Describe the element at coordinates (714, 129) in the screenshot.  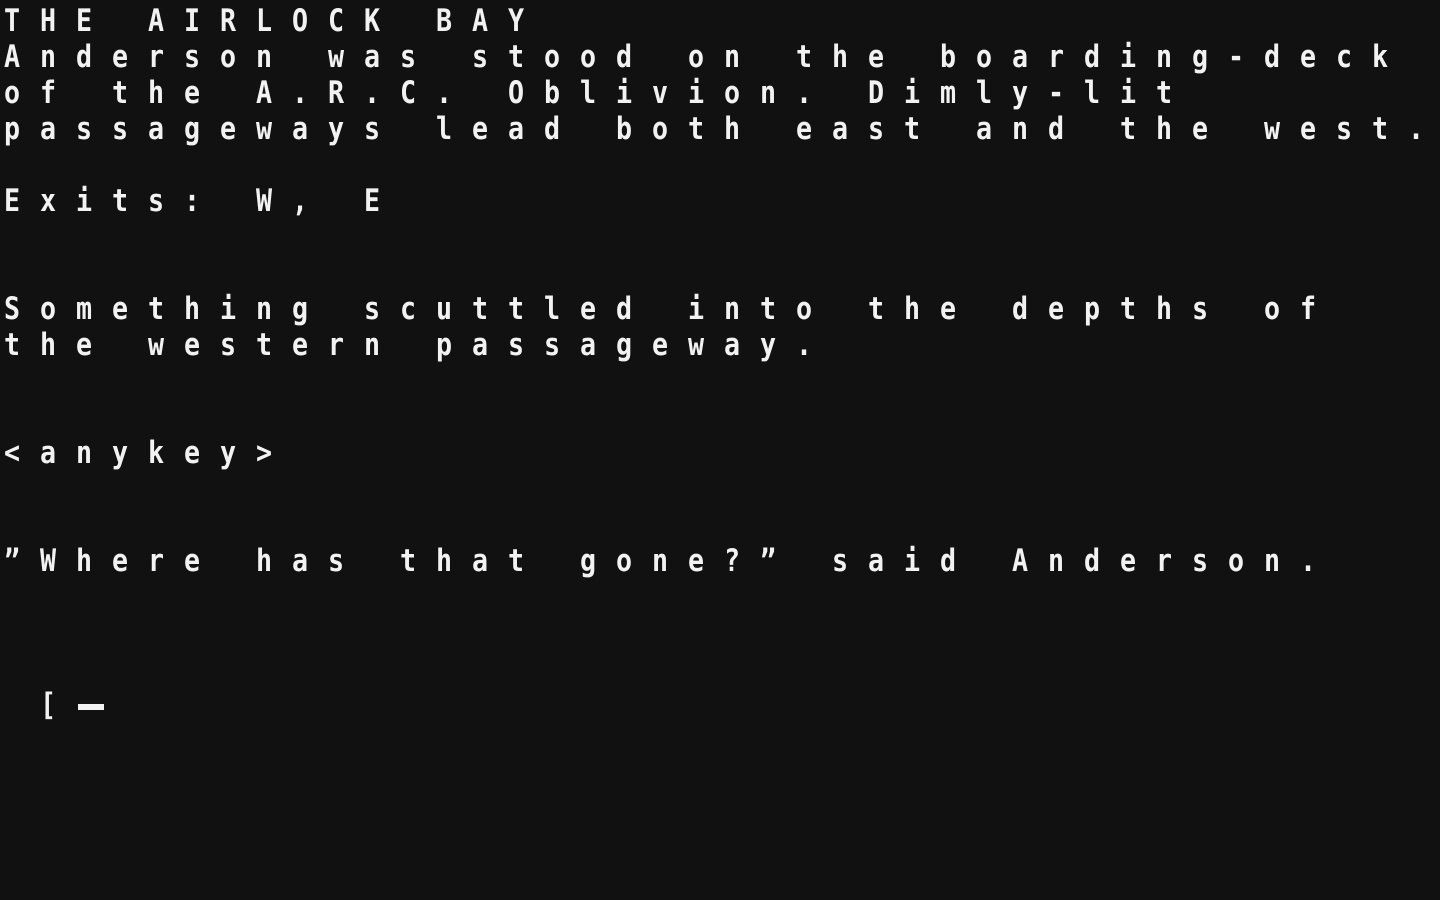
I see `room-desc-3: passageways lead both east and the west.` at that location.